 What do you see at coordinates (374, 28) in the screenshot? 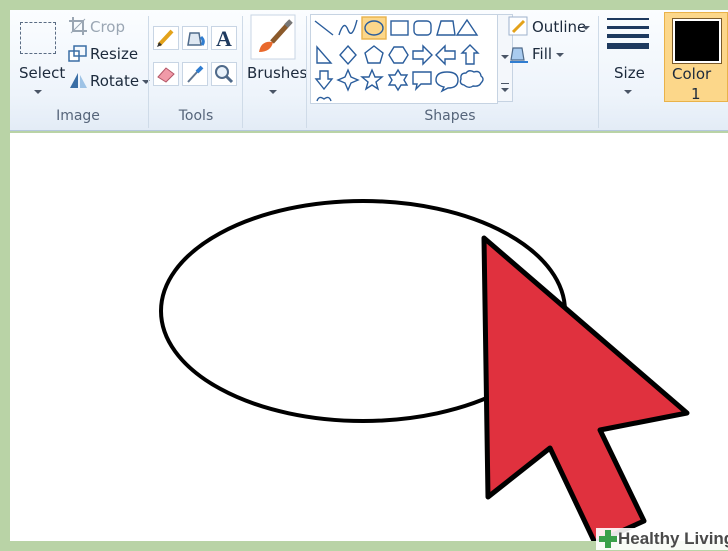
I see `oval-shape-icon` at bounding box center [374, 28].